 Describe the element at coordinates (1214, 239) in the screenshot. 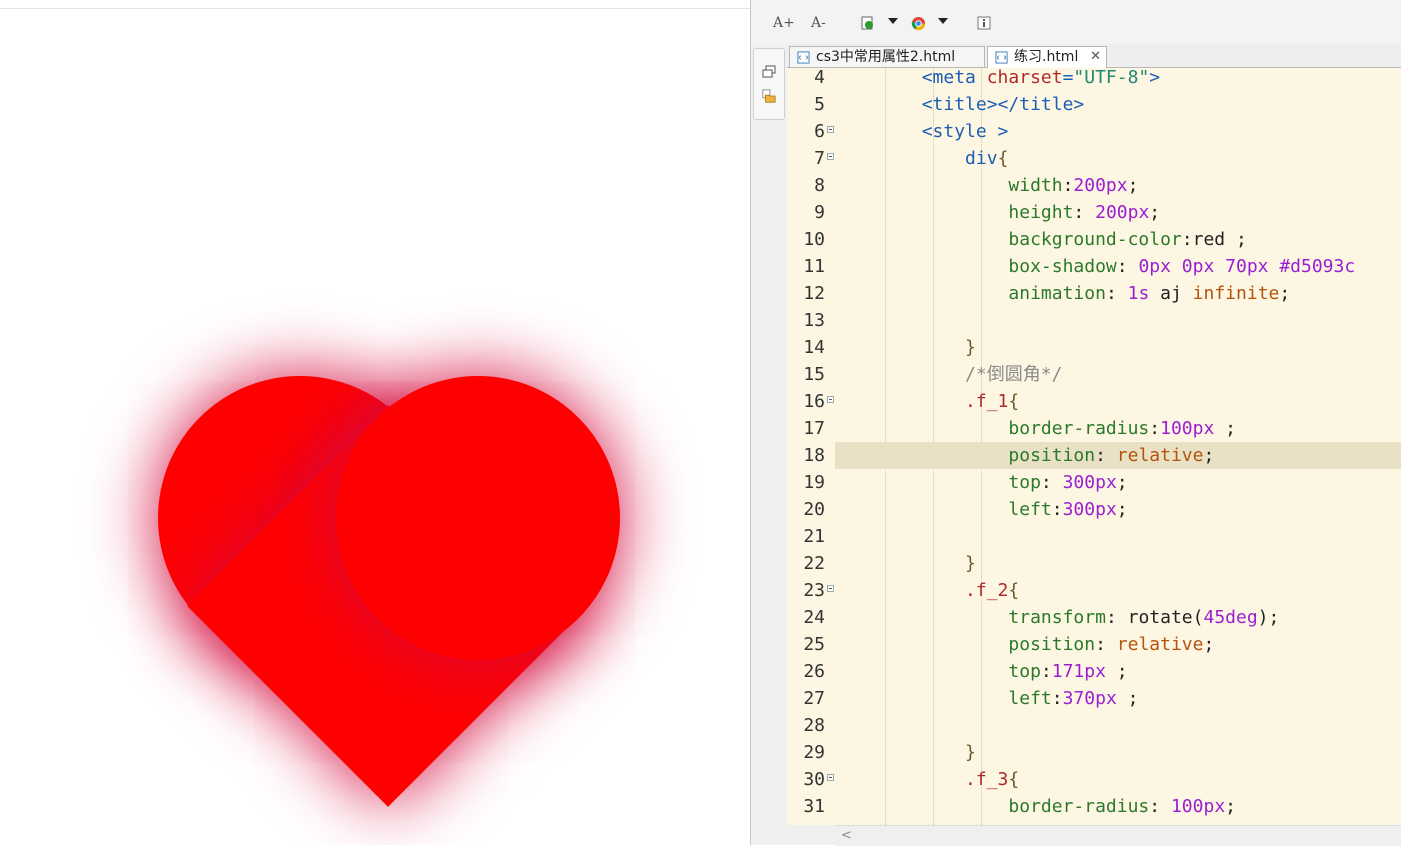

I see `code-token: :red ;` at that location.